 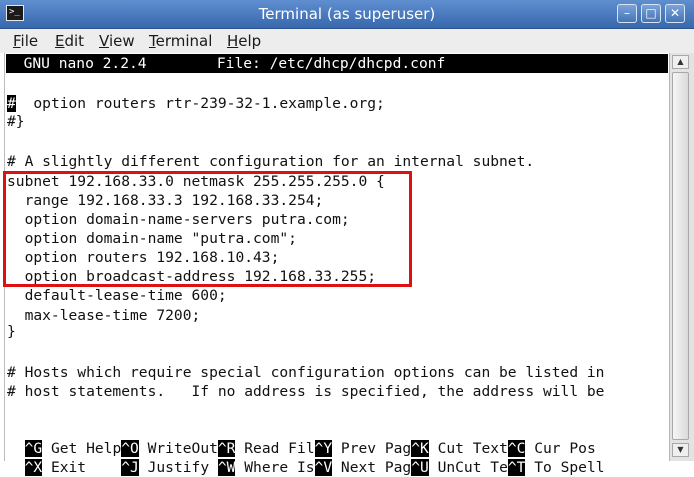 What do you see at coordinates (178, 467) in the screenshot?
I see `shortcut-label: Justify` at bounding box center [178, 467].